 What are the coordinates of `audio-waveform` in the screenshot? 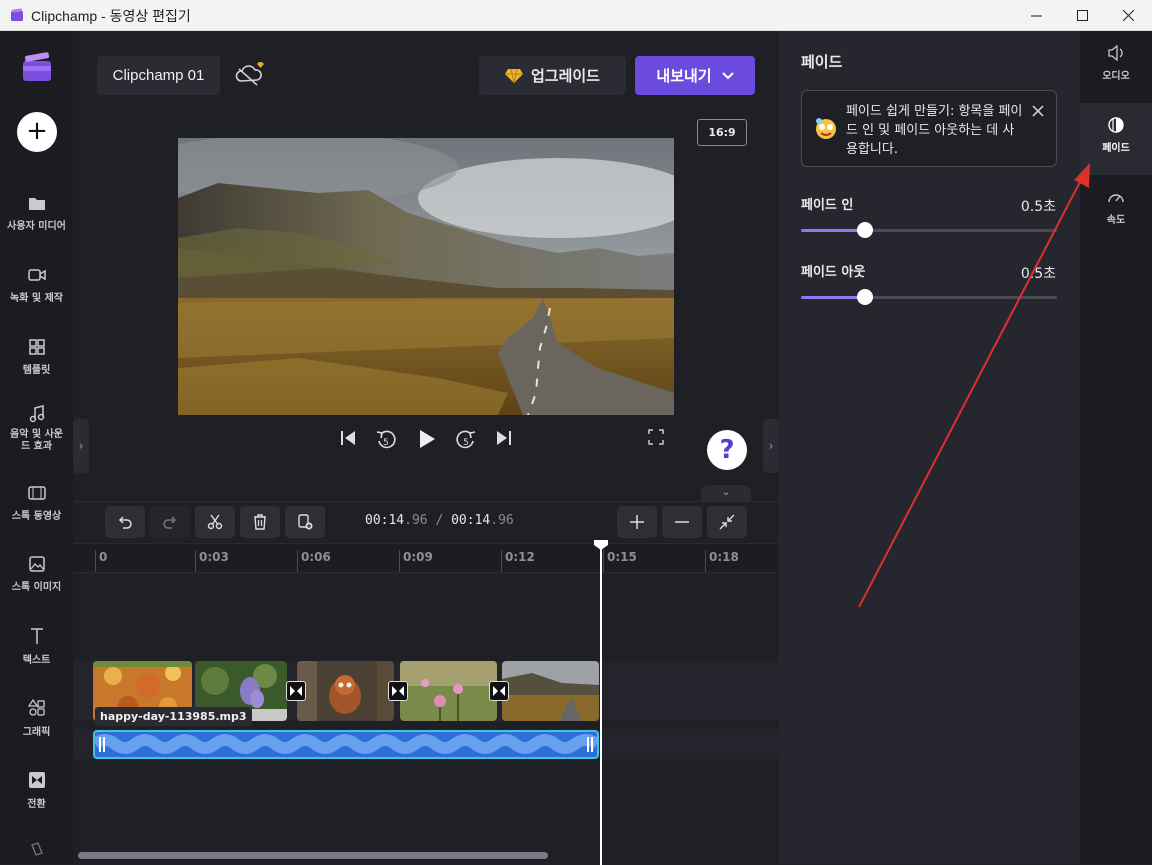 It's located at (346, 744).